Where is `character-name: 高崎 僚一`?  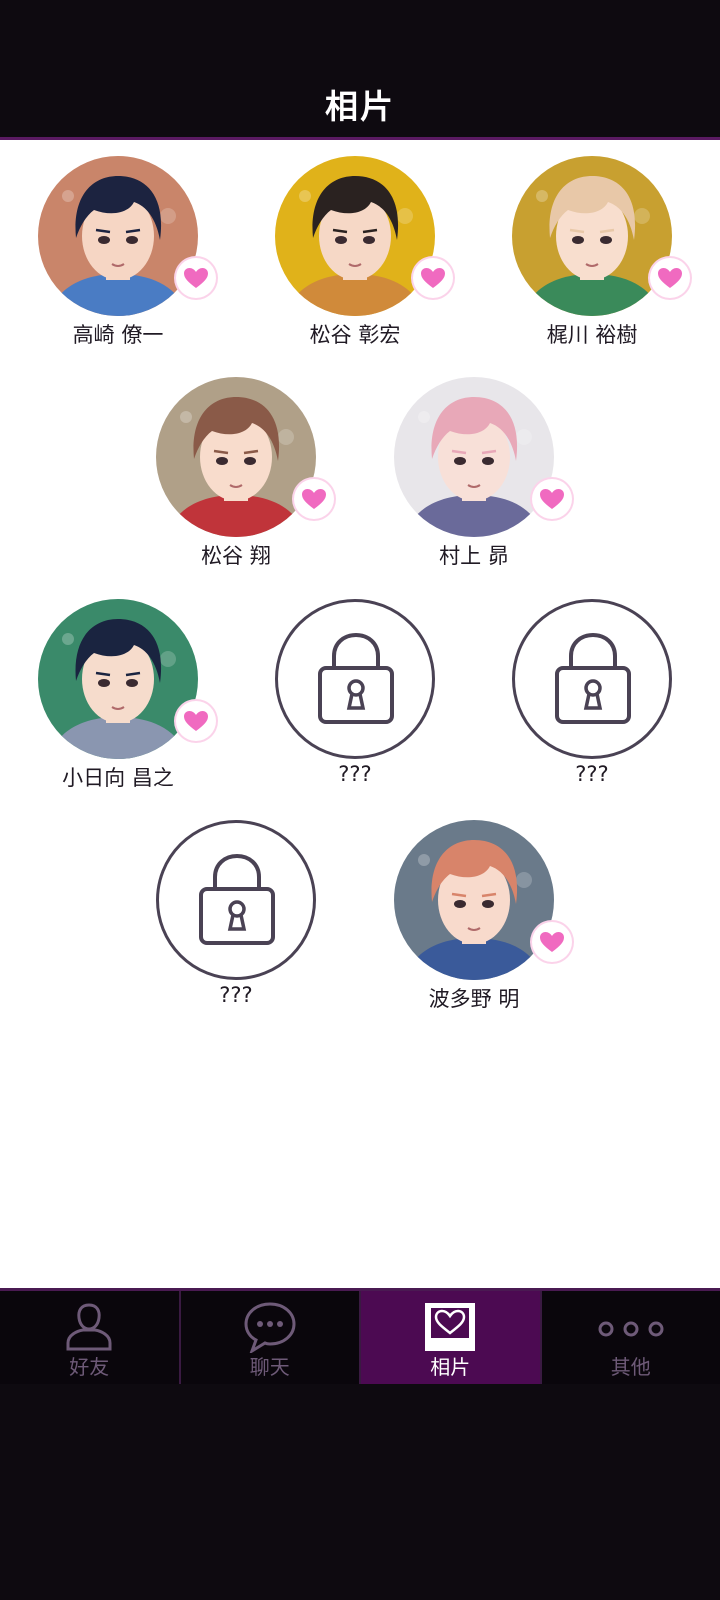
character-name: 高崎 僚一 is located at coordinates (118, 335).